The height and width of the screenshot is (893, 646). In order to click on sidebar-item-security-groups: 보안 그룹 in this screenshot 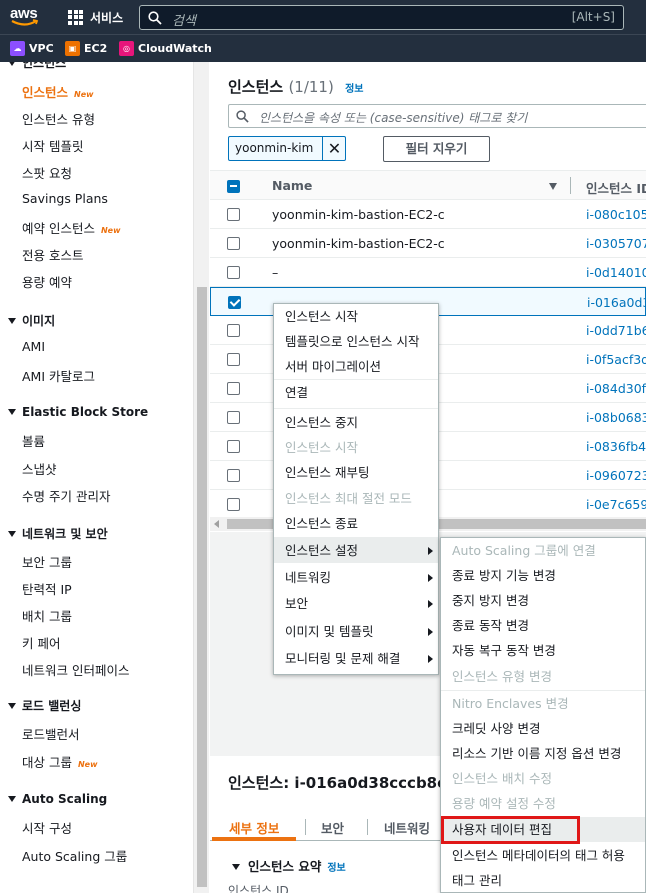, I will do `click(47, 561)`.